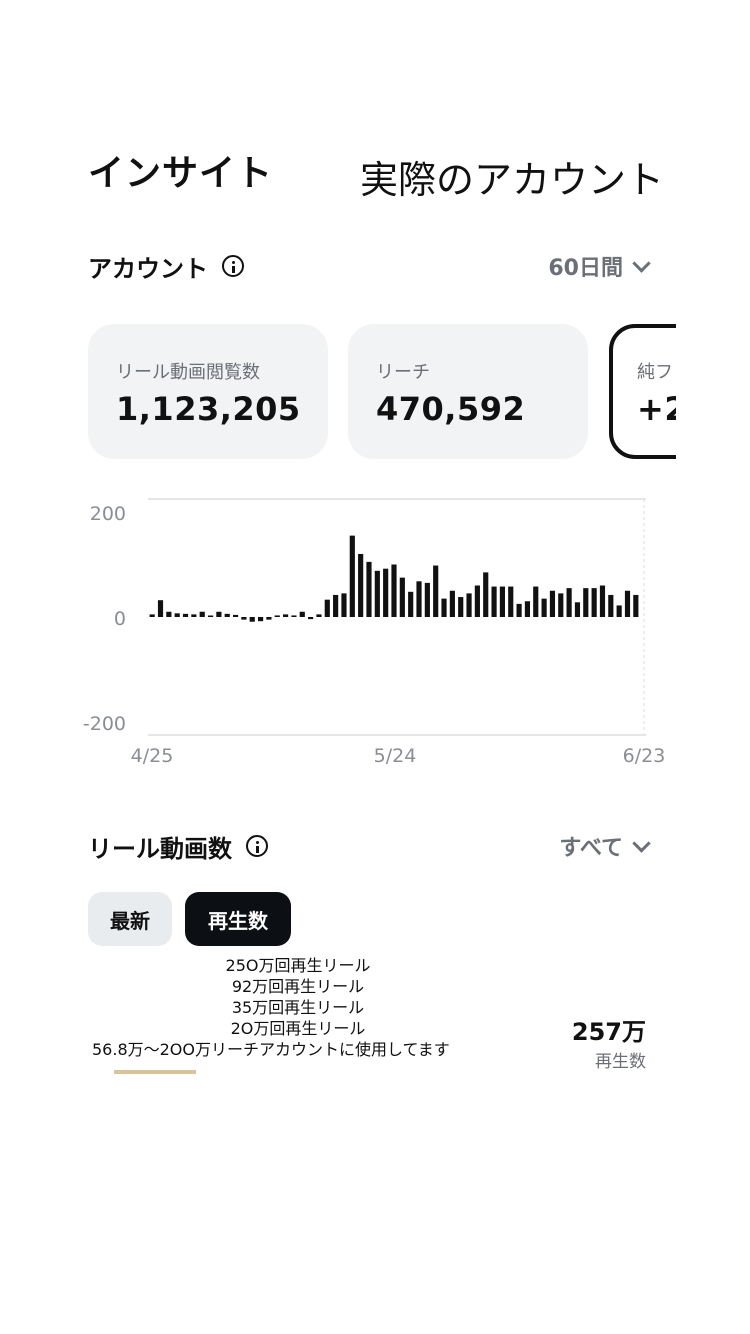 This screenshot has width=750, height=1334. I want to click on metric-label: リーチ, so click(403, 372).